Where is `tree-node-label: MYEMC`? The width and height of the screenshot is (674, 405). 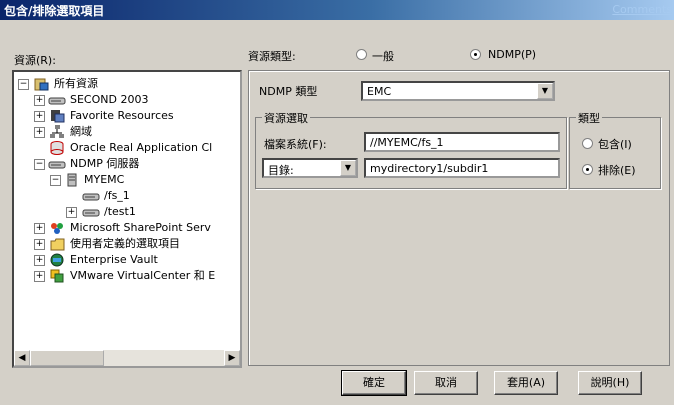 tree-node-label: MYEMC is located at coordinates (104, 179).